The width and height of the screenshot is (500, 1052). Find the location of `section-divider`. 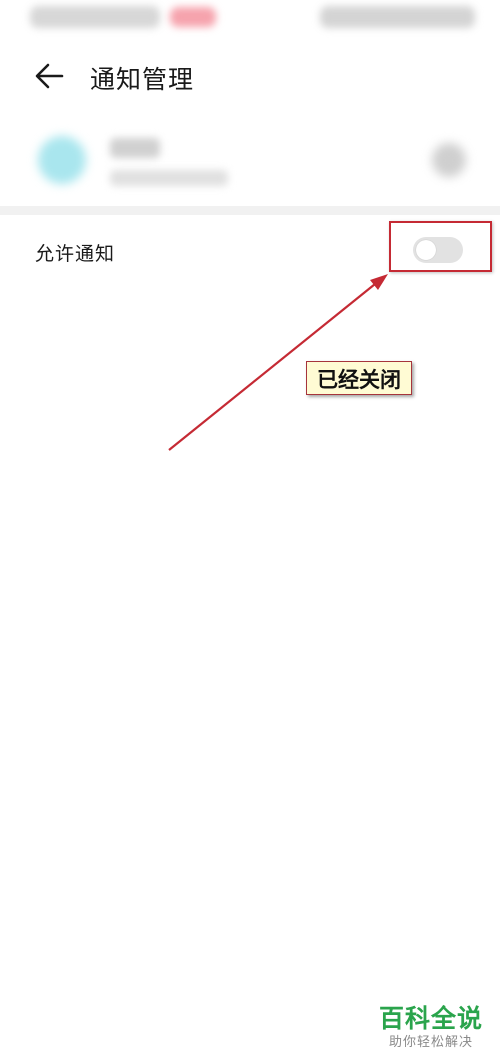

section-divider is located at coordinates (250, 210).